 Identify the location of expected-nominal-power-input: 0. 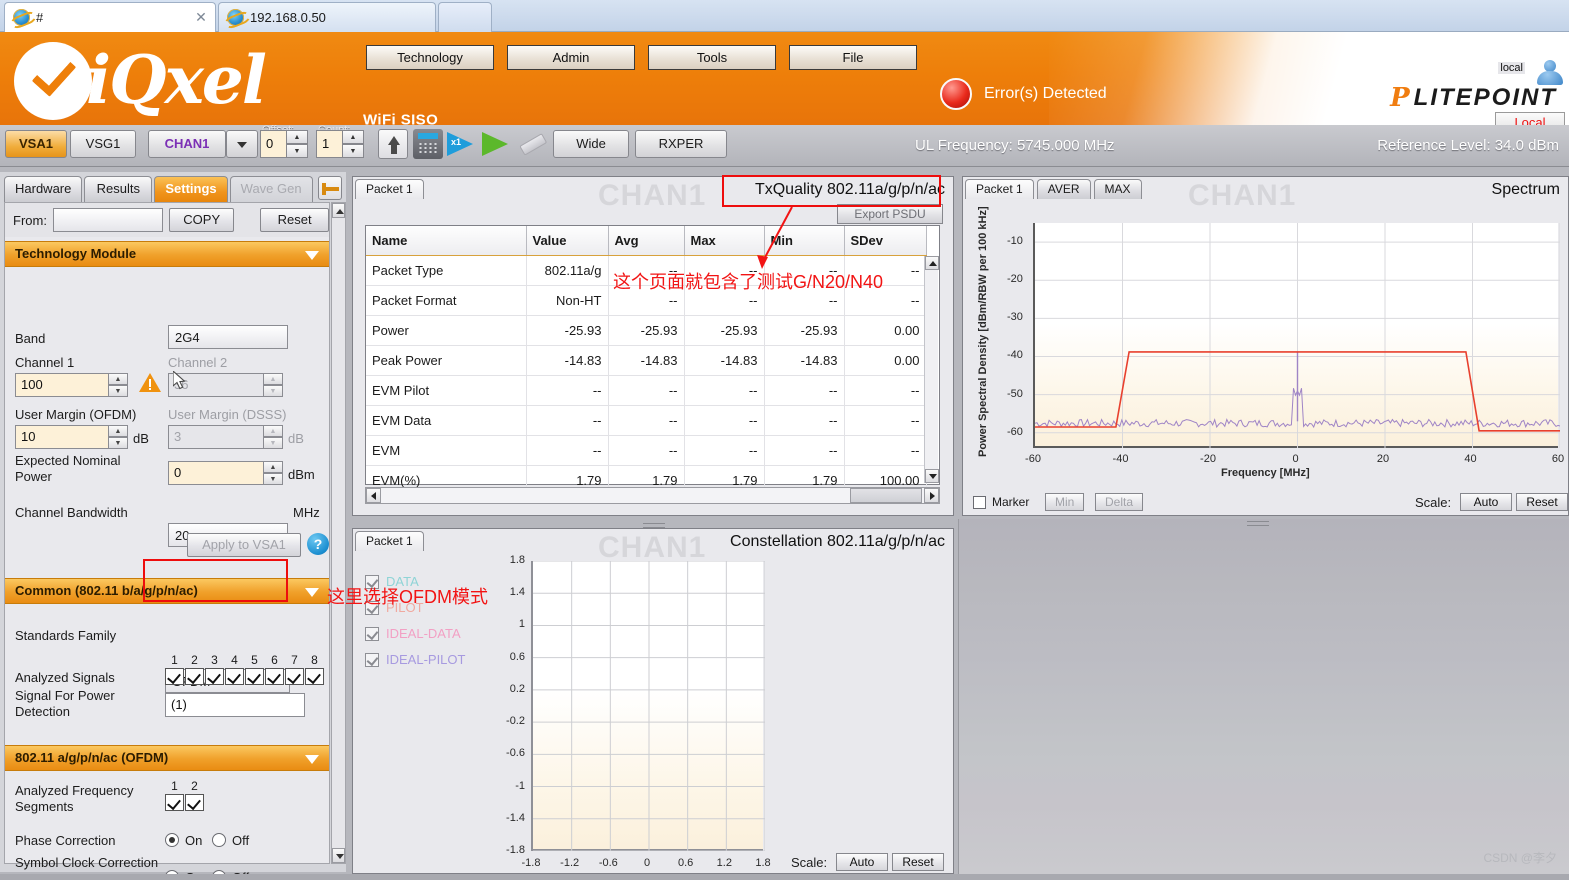
(216, 473).